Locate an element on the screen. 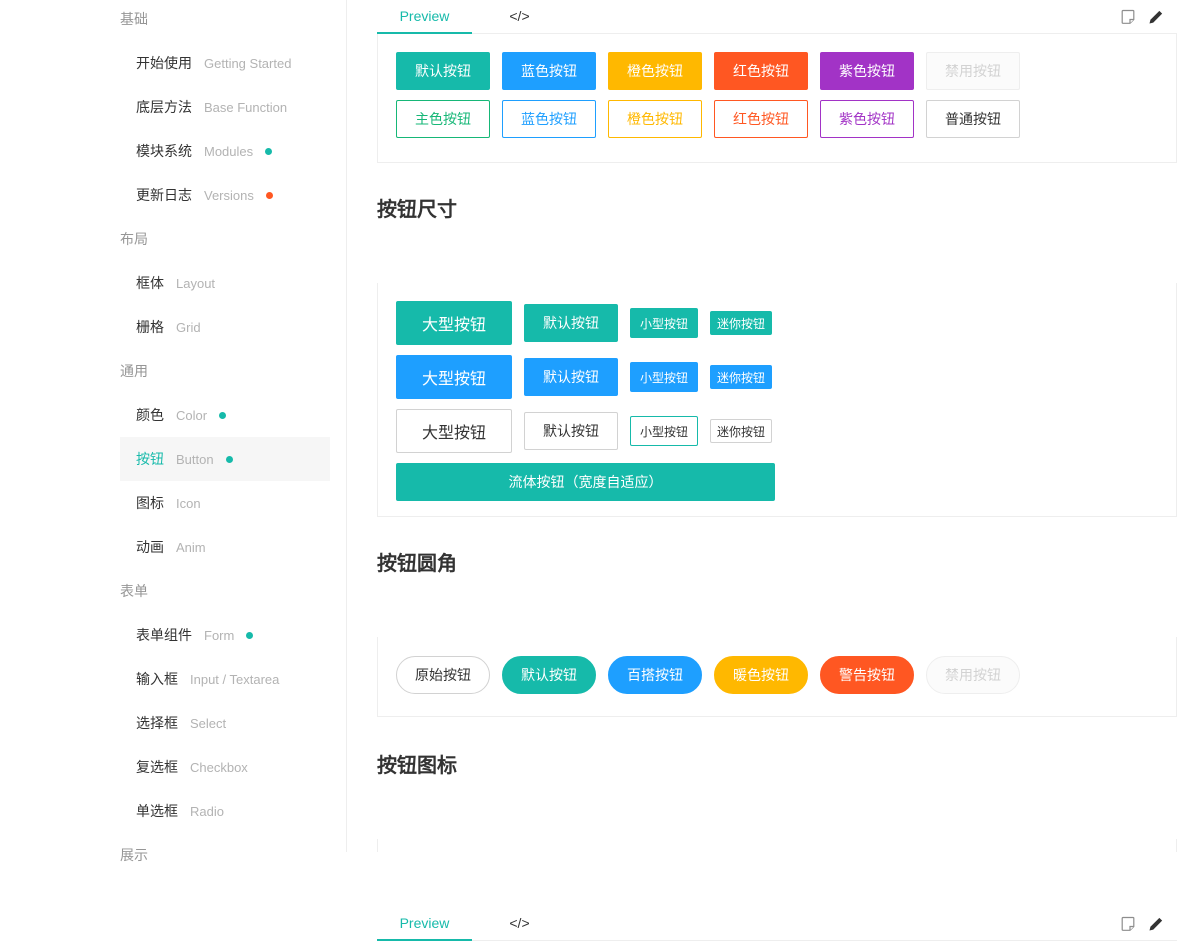 The height and width of the screenshot is (941, 1203). demo-button-fill-orange-pill: 暖色按钮 is located at coordinates (761, 675).